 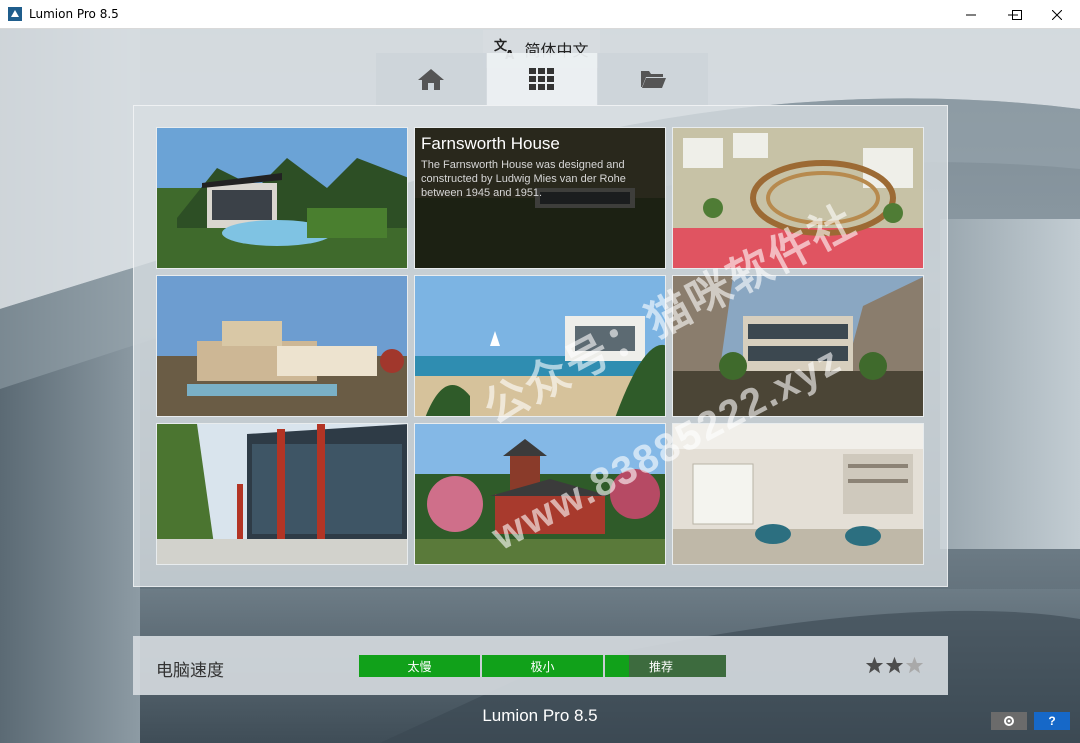 What do you see at coordinates (914, 665) in the screenshot?
I see `star-empty-icon` at bounding box center [914, 665].